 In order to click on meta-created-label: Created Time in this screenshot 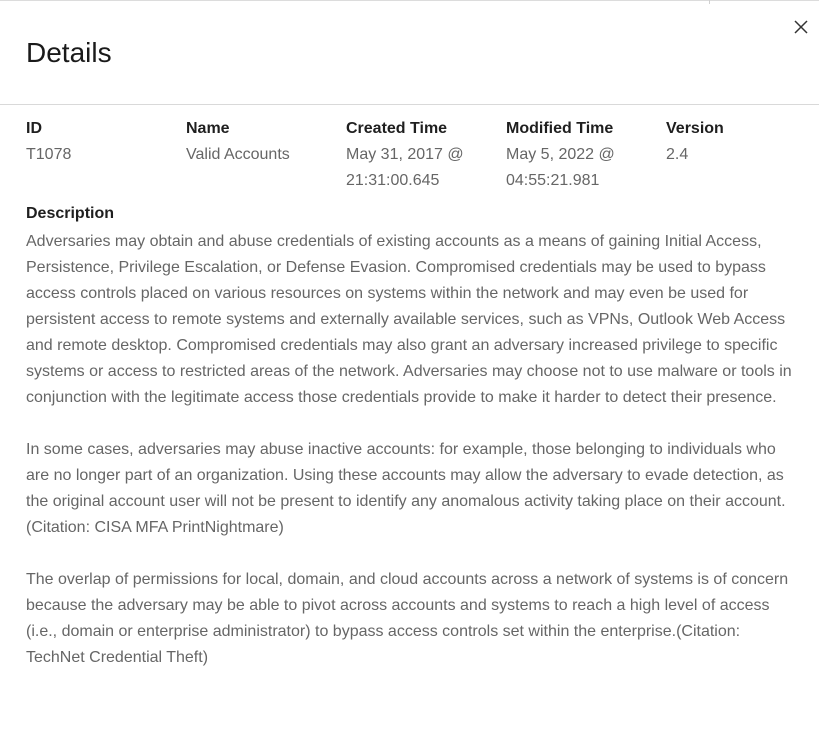, I will do `click(397, 128)`.